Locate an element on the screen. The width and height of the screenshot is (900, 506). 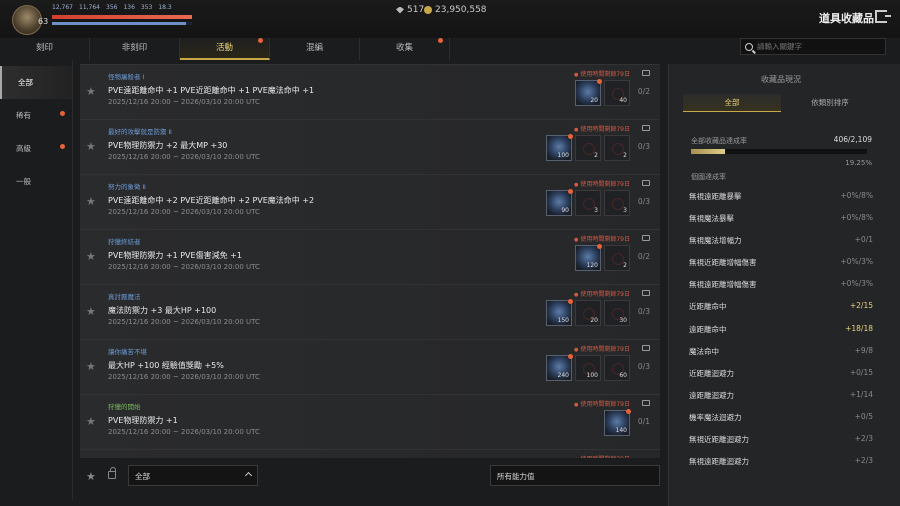
tab-label: 混編 is located at coordinates (314, 48).